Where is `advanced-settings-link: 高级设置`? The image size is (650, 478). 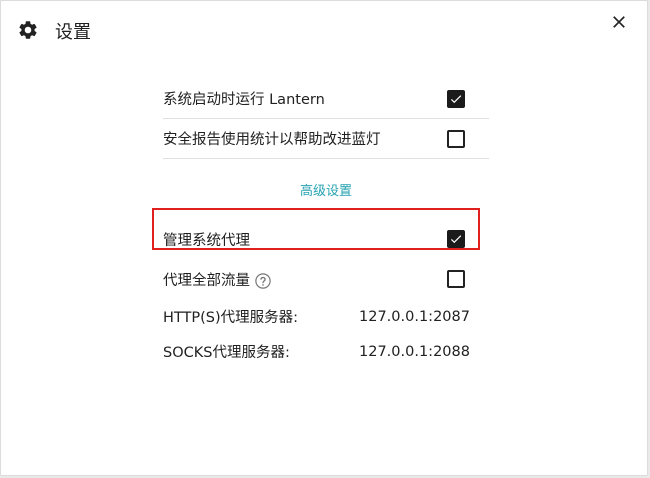
advanced-settings-link: 高级设置 is located at coordinates (326, 189).